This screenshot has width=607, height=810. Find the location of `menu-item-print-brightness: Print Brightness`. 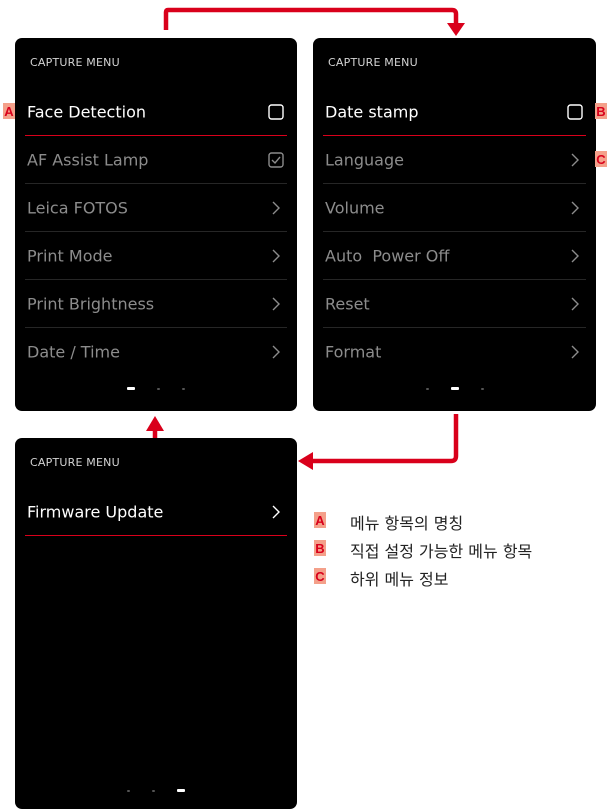

menu-item-print-brightness: Print Brightness is located at coordinates (156, 304).